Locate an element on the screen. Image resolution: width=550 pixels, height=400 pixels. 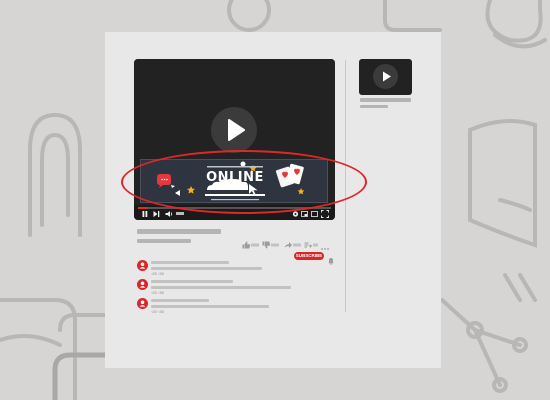
next-button is located at coordinates (156, 214).